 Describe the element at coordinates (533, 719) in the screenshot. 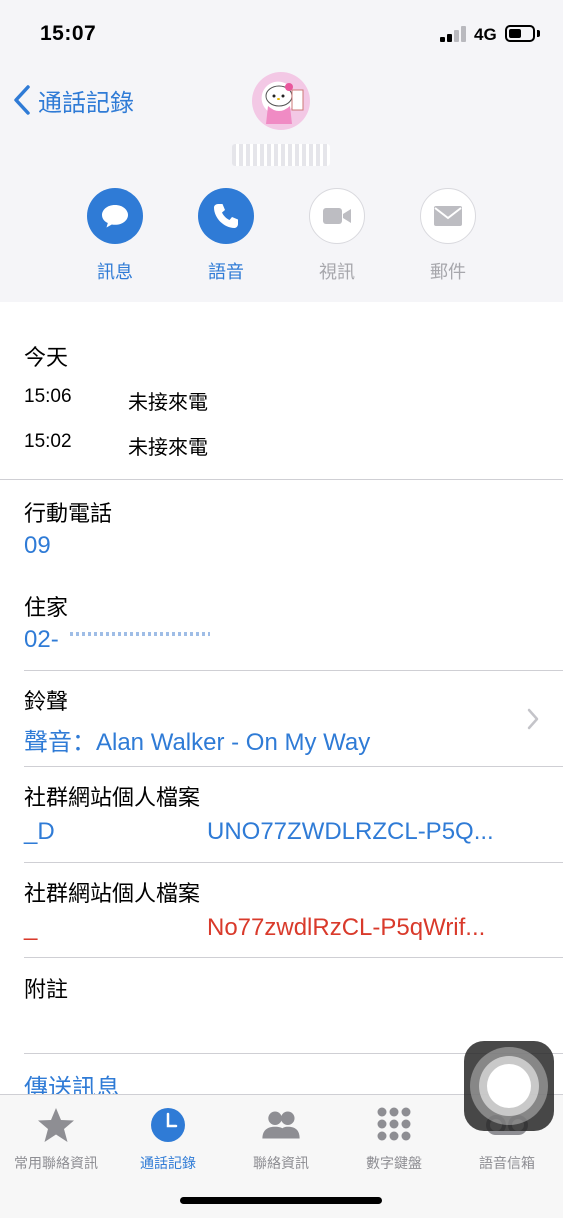

I see `chevron-right-icon` at that location.